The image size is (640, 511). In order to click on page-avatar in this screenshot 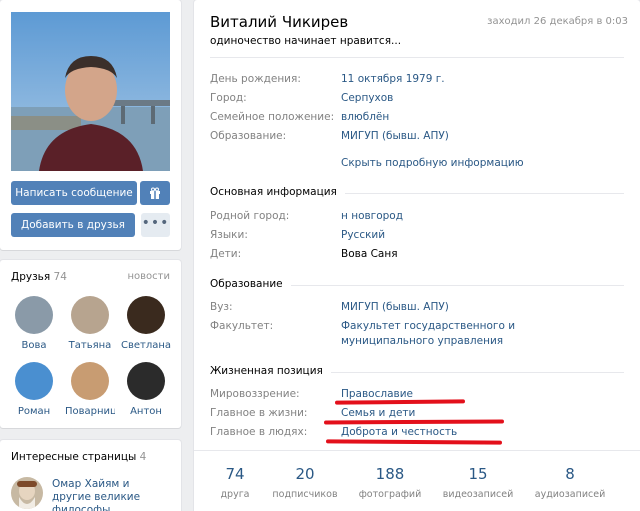, I will do `click(27, 493)`.